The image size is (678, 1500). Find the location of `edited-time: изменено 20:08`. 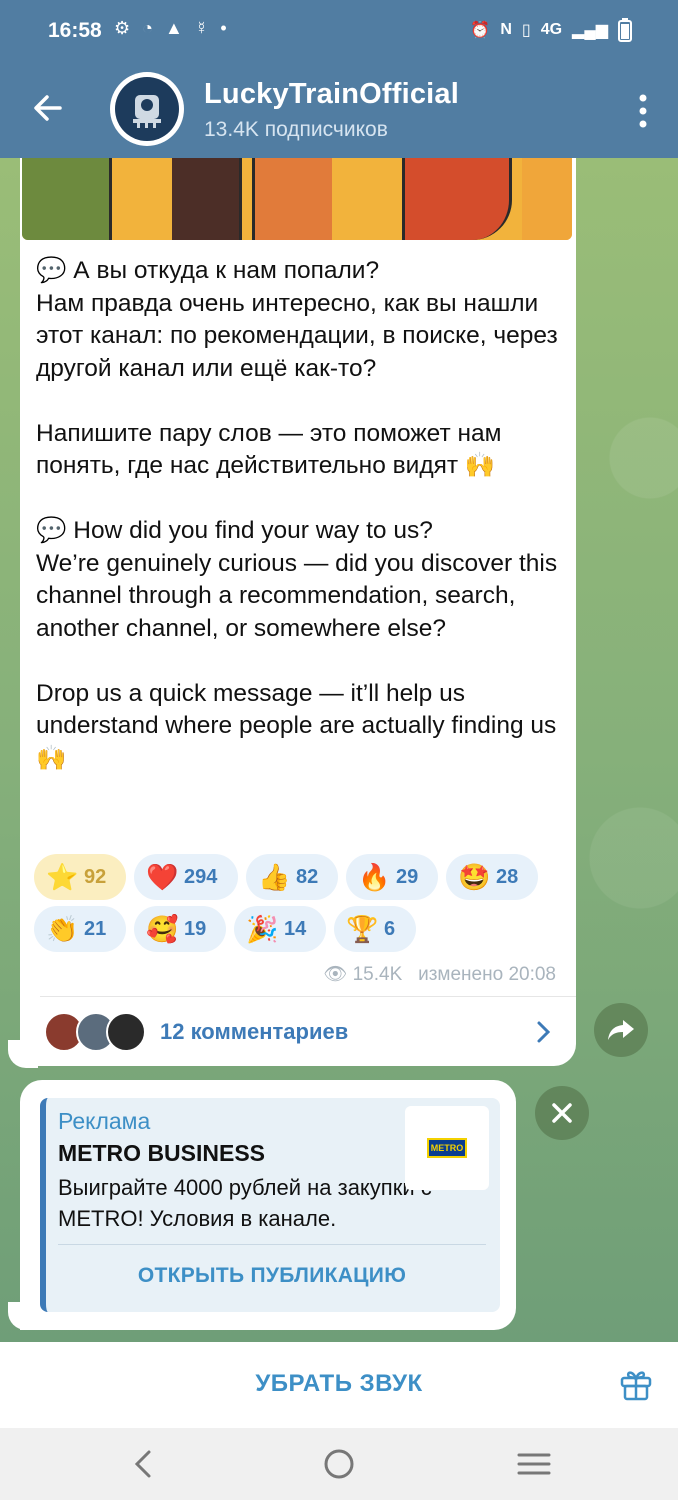

edited-time: изменено 20:08 is located at coordinates (487, 974).